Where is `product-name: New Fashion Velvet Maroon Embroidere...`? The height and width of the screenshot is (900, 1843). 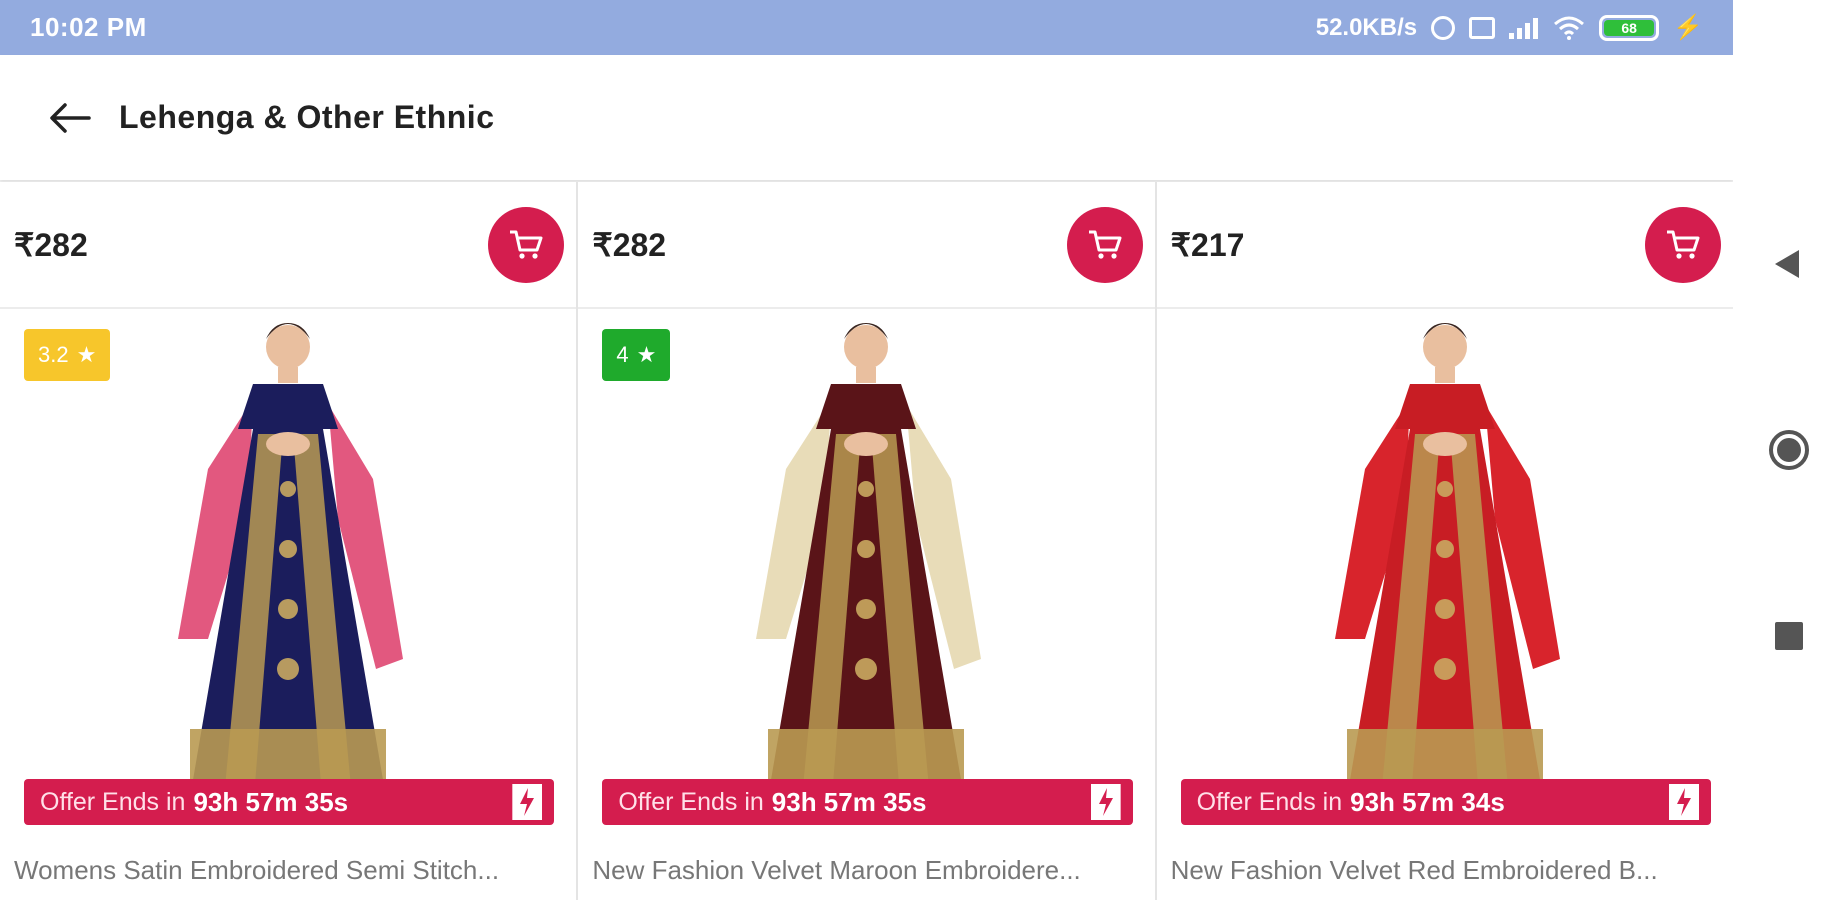
product-name: New Fashion Velvet Maroon Embroidere... is located at coordinates (868, 870).